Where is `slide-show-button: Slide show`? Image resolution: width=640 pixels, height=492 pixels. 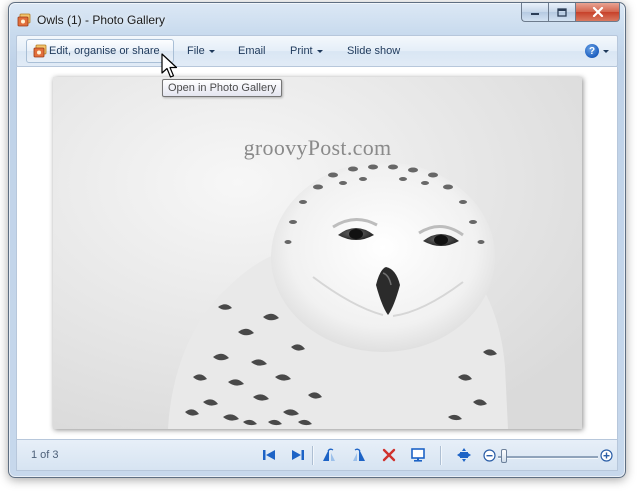 slide-show-button: Slide show is located at coordinates (373, 51).